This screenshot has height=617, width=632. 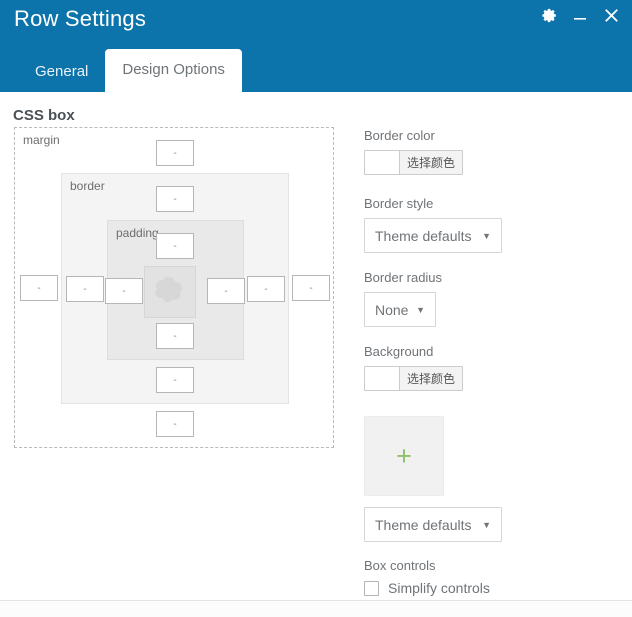 What do you see at coordinates (266, 289) in the screenshot?
I see `border-right-input` at bounding box center [266, 289].